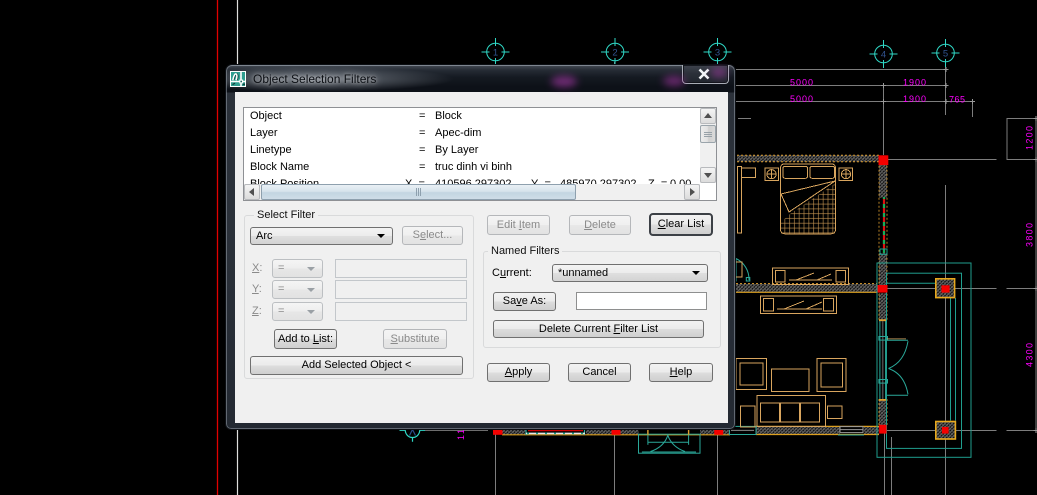 The image size is (1037, 495). What do you see at coordinates (883, 55) in the screenshot?
I see `svg-text: 4` at bounding box center [883, 55].